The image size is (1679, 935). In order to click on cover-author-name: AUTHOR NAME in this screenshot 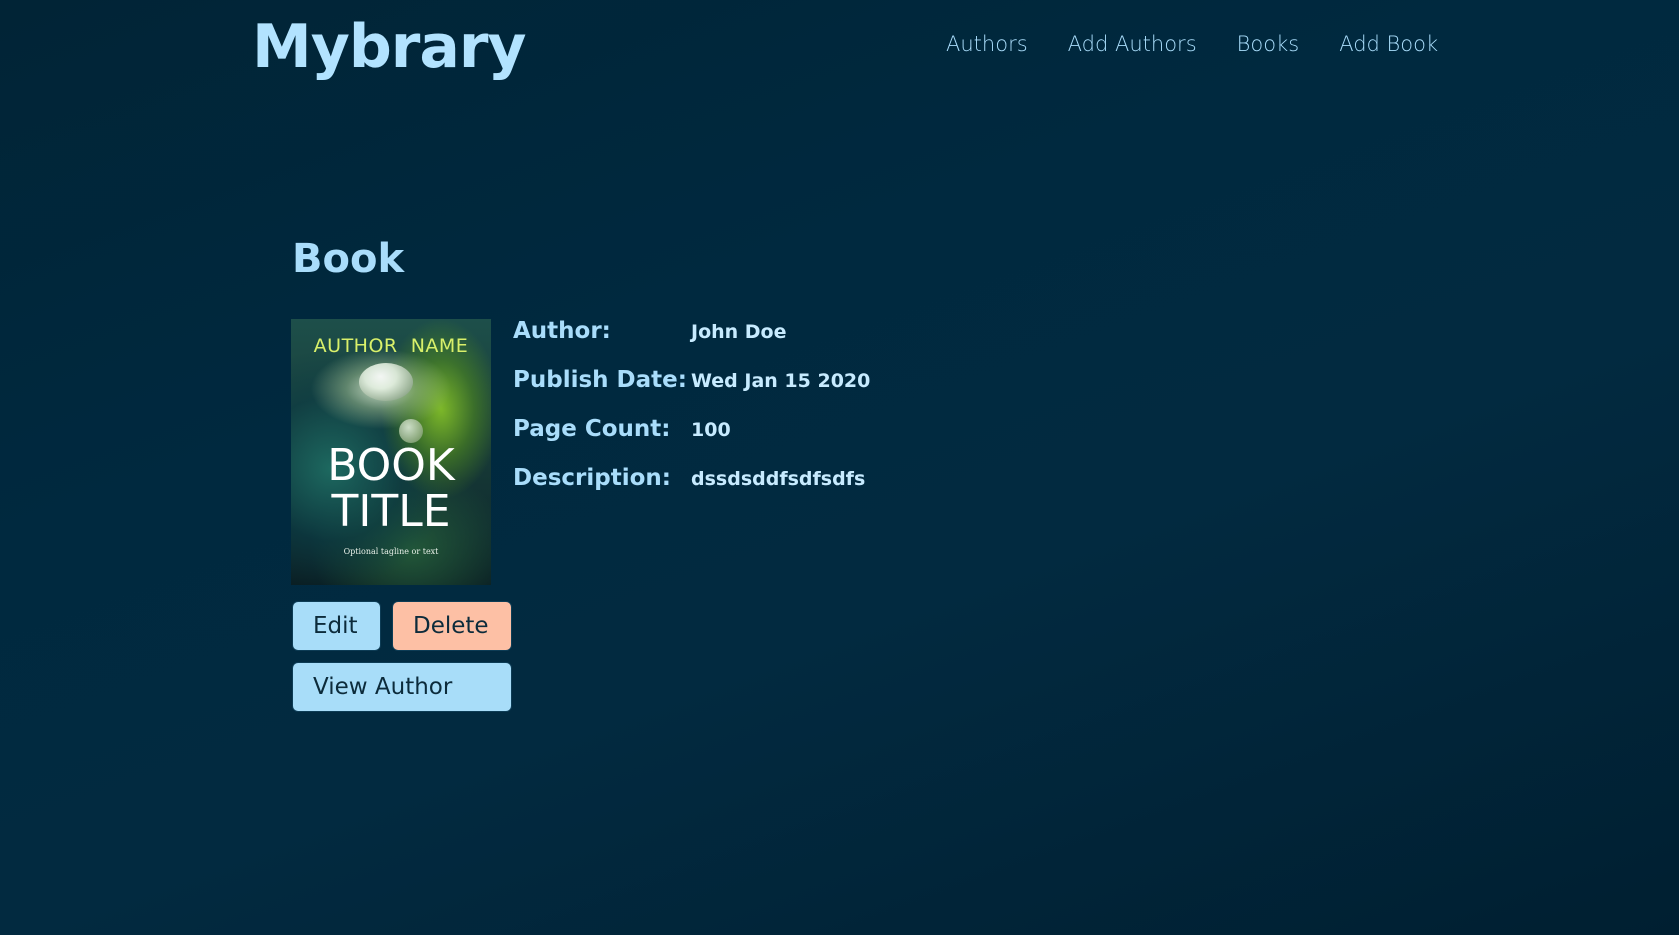, I will do `click(391, 346)`.